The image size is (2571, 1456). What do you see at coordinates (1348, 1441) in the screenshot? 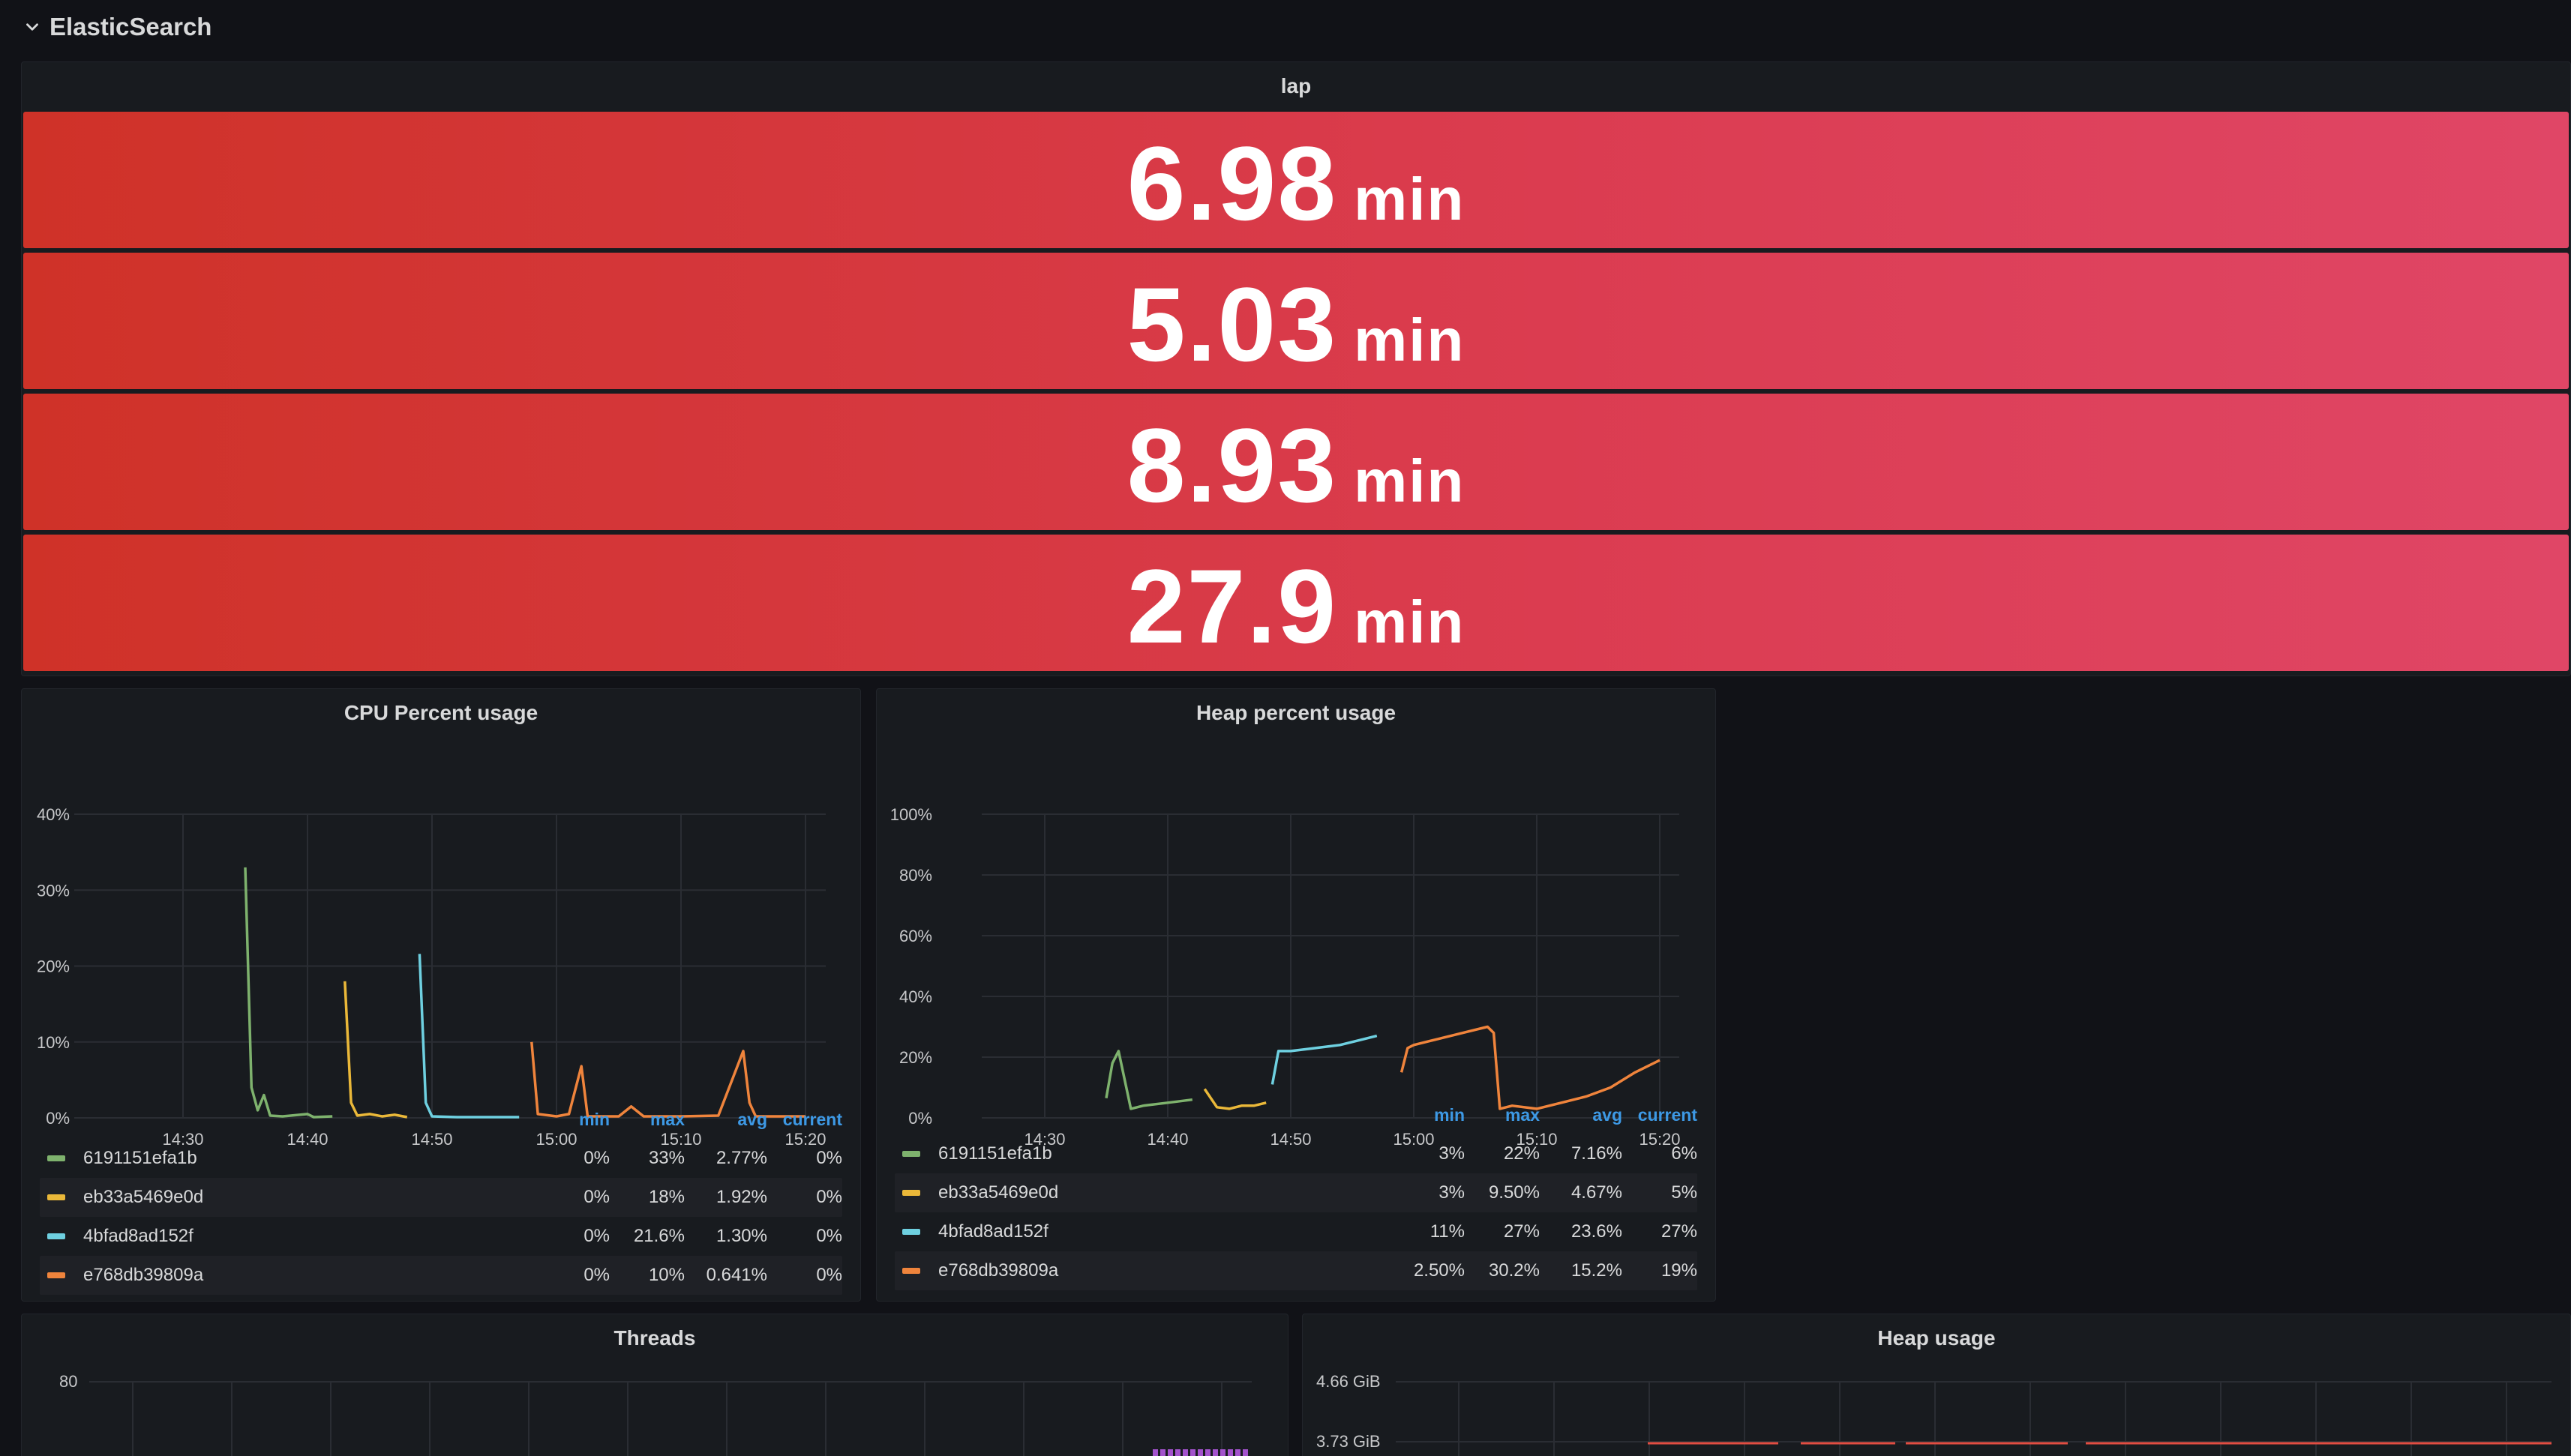
I see `y-tick-label: 3.73 GiB` at bounding box center [1348, 1441].